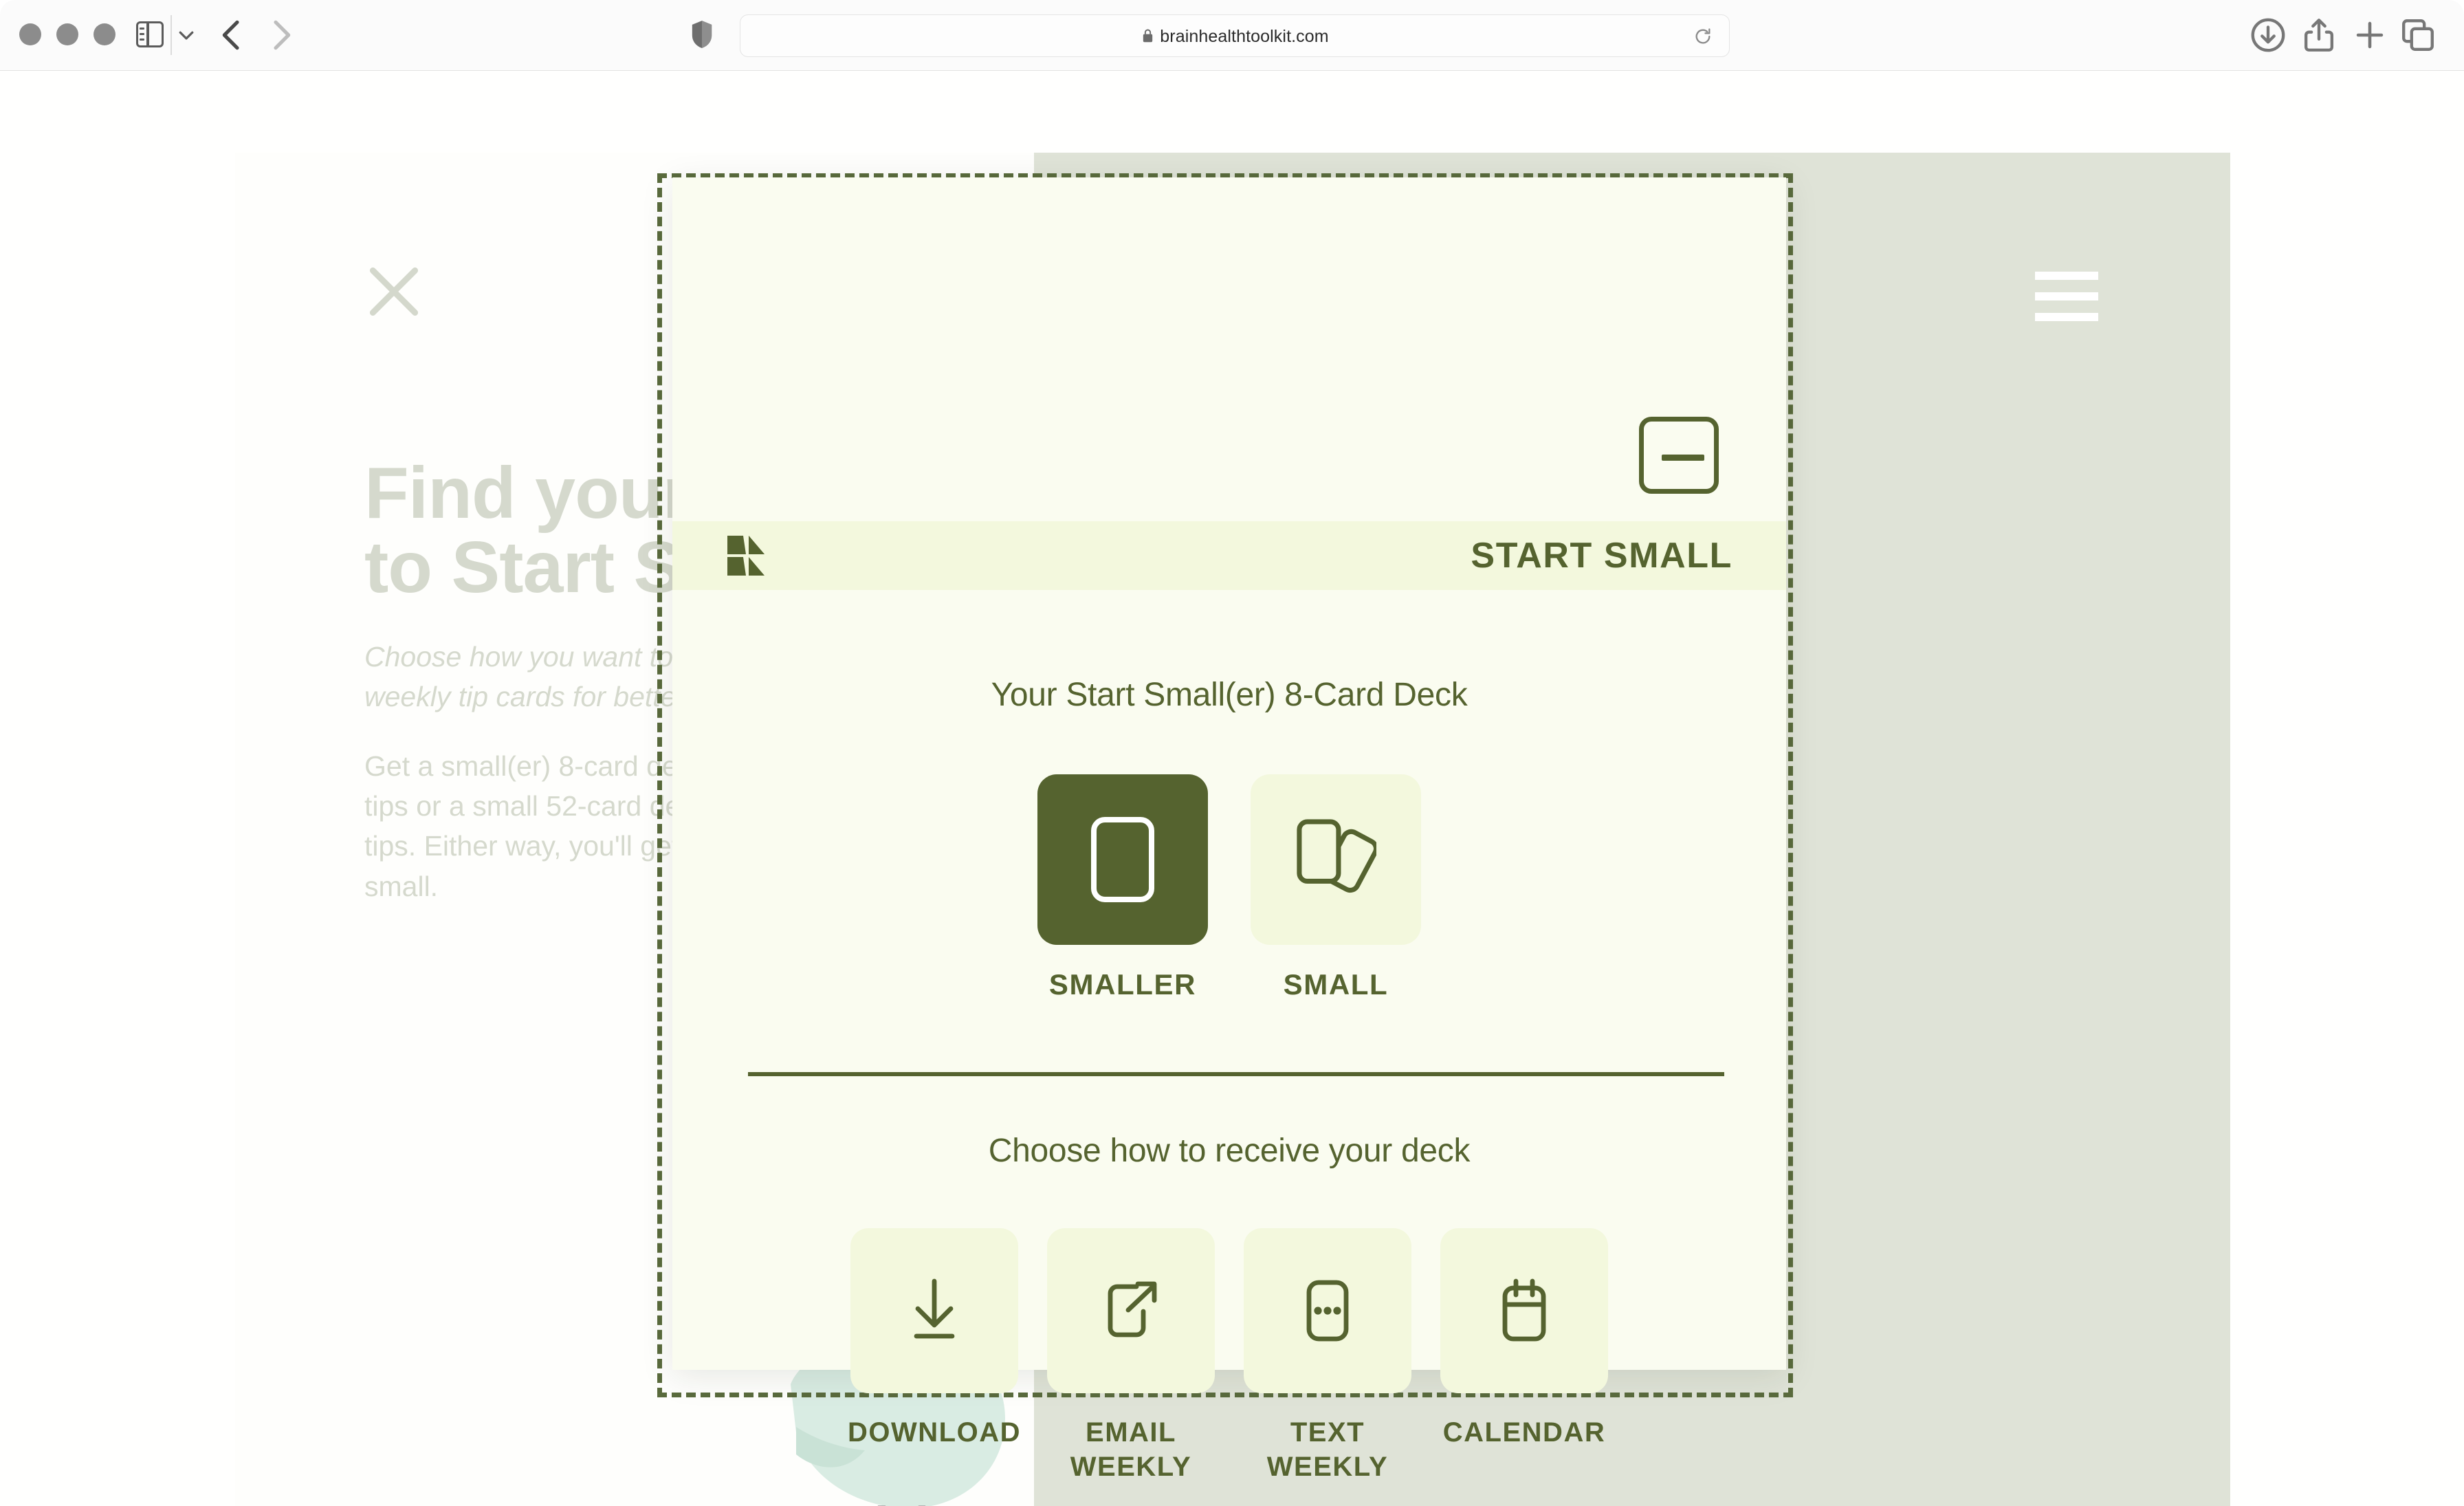 The width and height of the screenshot is (2464, 1506). I want to click on minimize-icon, so click(1679, 455).